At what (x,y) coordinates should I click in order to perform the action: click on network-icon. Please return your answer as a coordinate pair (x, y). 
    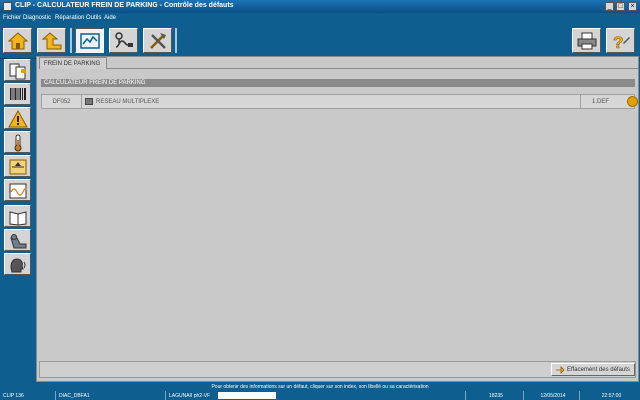
    Looking at the image, I should click on (89, 101).